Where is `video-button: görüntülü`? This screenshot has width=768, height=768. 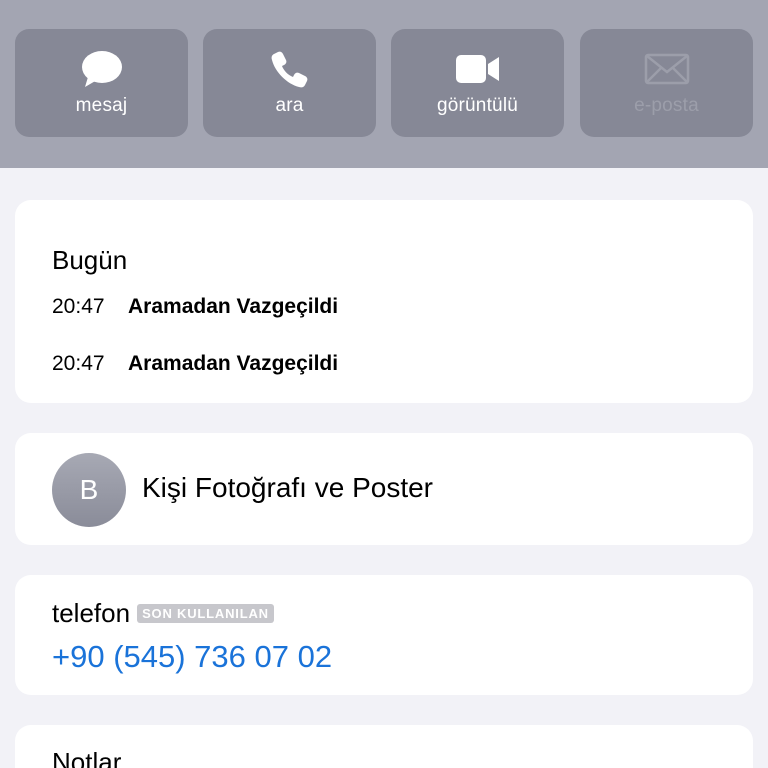
video-button: görüntülü is located at coordinates (477, 83).